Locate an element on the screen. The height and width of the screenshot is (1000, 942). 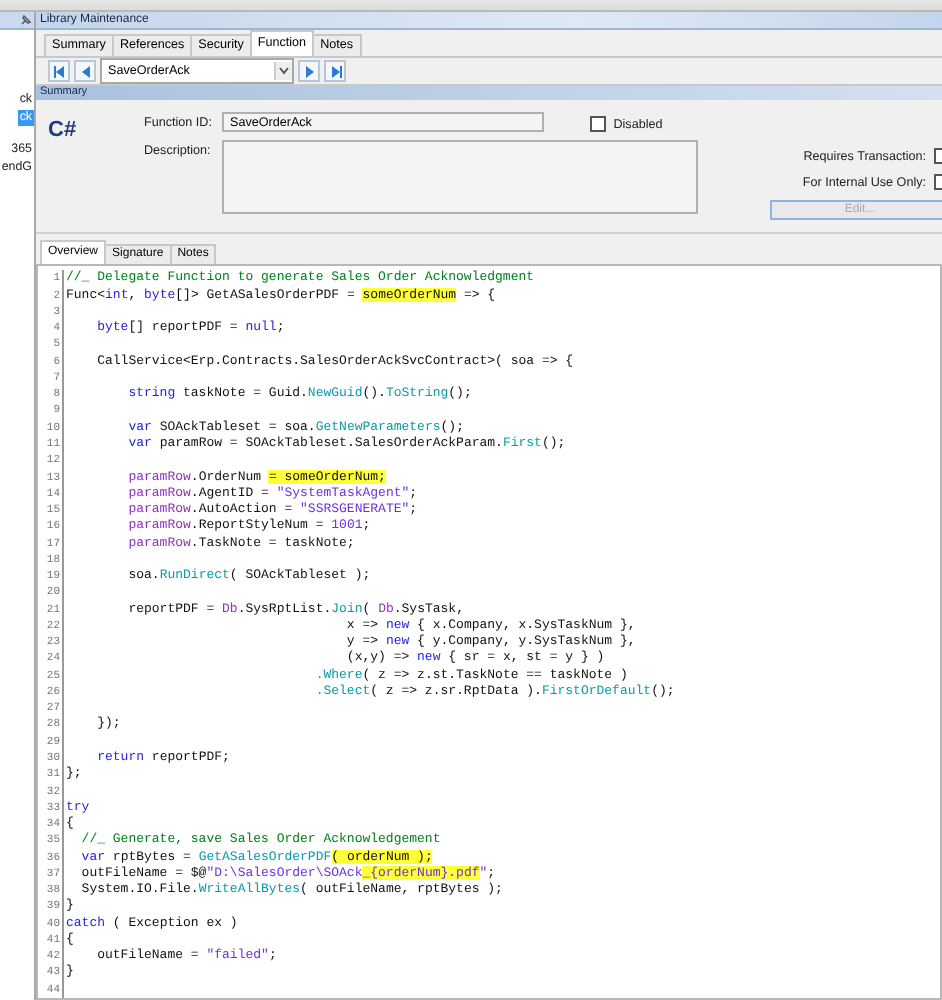
play-icon is located at coordinates (309, 71).